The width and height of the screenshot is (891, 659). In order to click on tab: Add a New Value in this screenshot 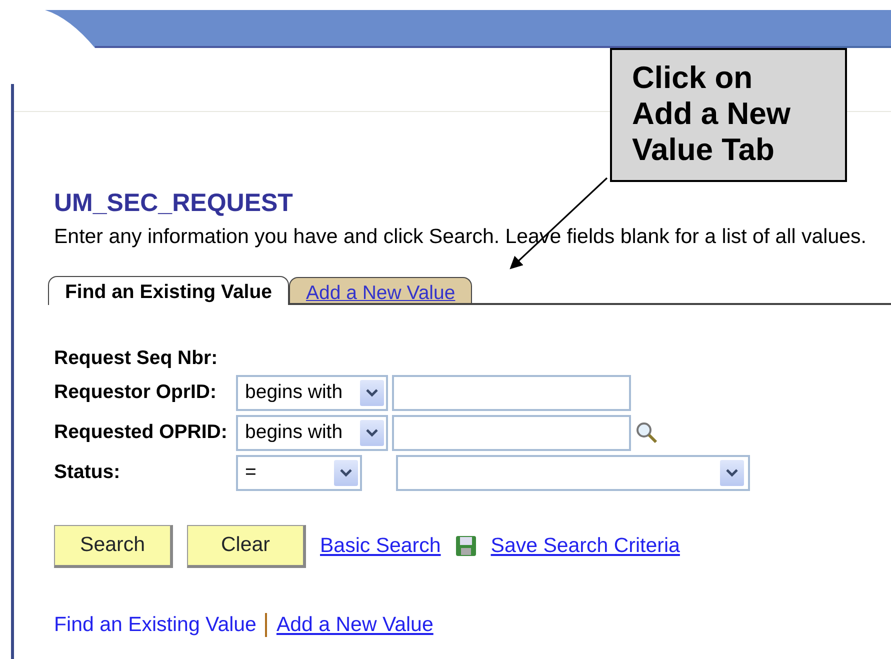, I will do `click(380, 289)`.